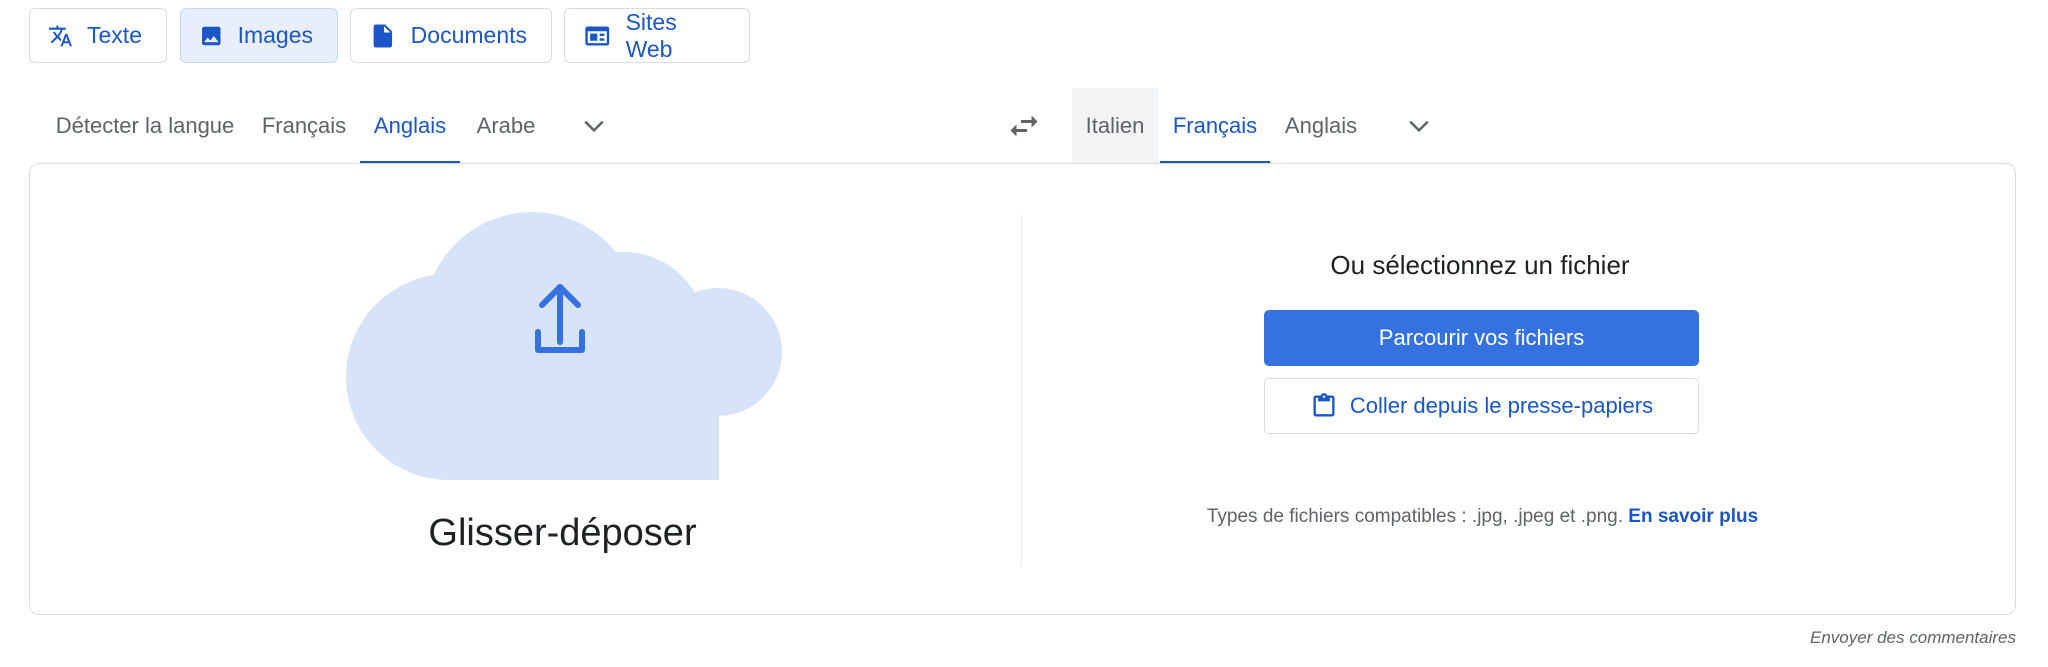 This screenshot has width=2048, height=667. Describe the element at coordinates (1215, 126) in the screenshot. I see `target-lang-francais: Français` at that location.